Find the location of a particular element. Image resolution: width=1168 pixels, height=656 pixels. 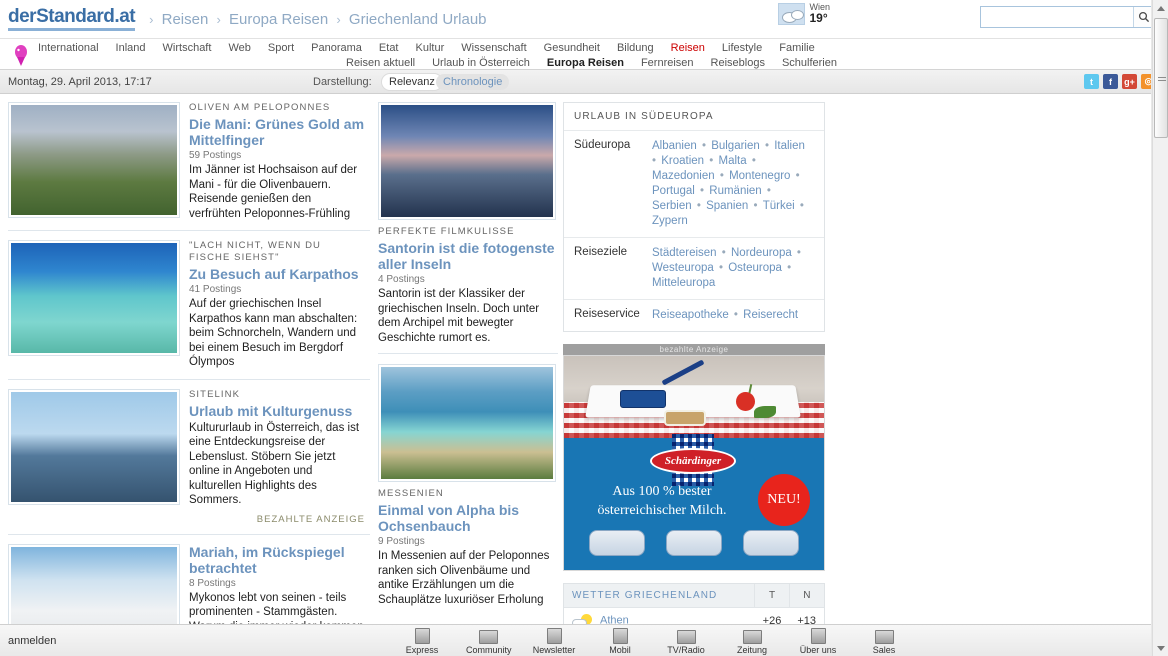

article-headline: Einmal von Alpha bis Ochsenbauch is located at coordinates (468, 518).